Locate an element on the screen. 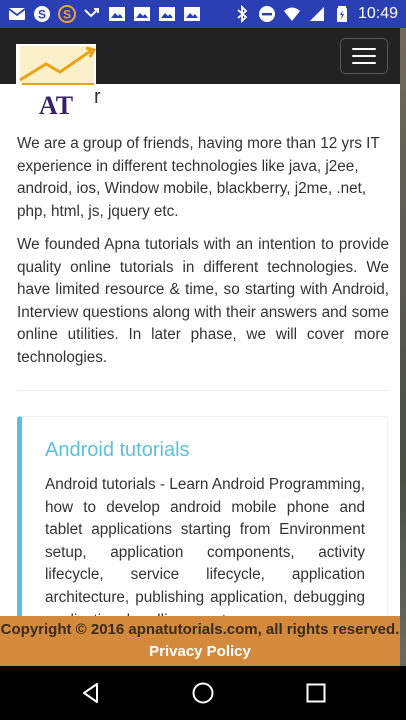  clock: 10:49 is located at coordinates (377, 13).